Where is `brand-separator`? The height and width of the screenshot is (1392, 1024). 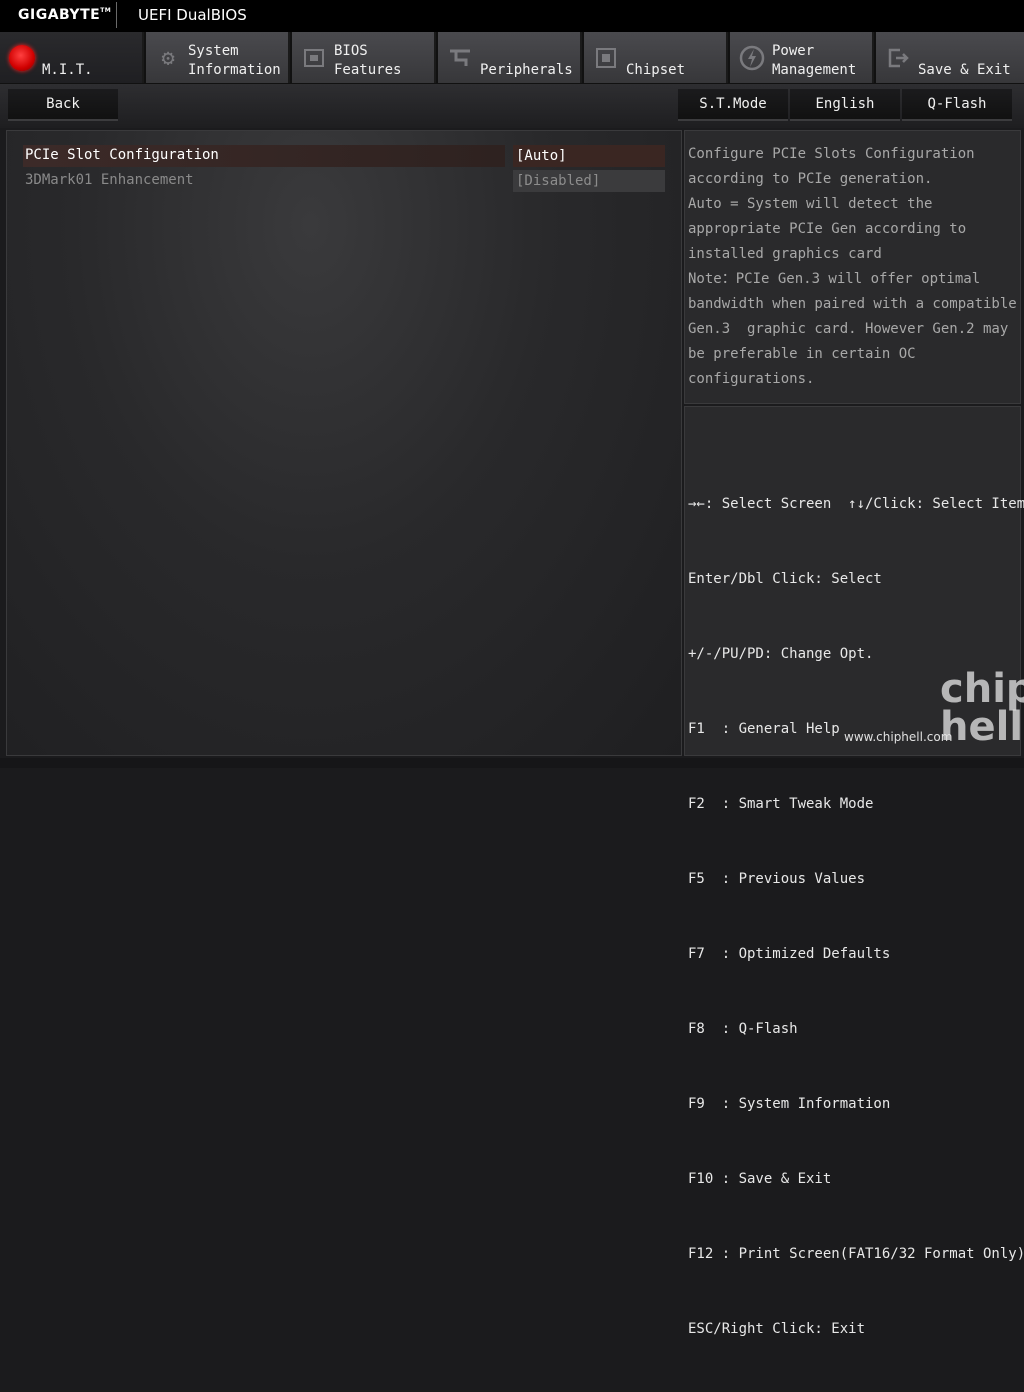 brand-separator is located at coordinates (116, 15).